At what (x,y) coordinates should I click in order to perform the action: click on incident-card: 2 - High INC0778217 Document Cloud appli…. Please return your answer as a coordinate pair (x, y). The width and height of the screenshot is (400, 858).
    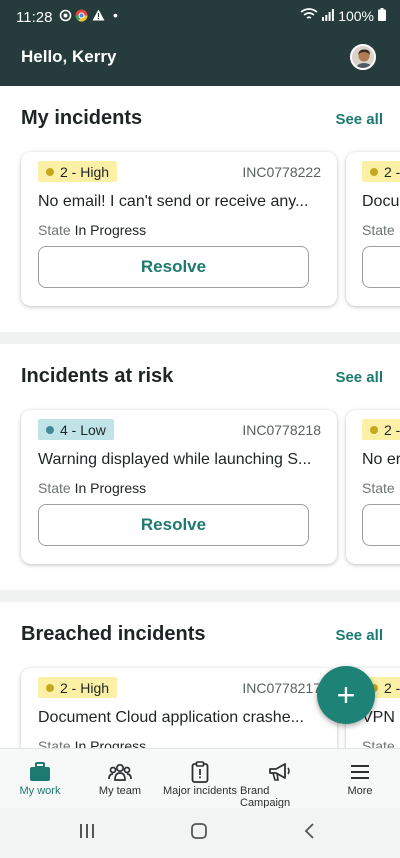
    Looking at the image, I should click on (179, 708).